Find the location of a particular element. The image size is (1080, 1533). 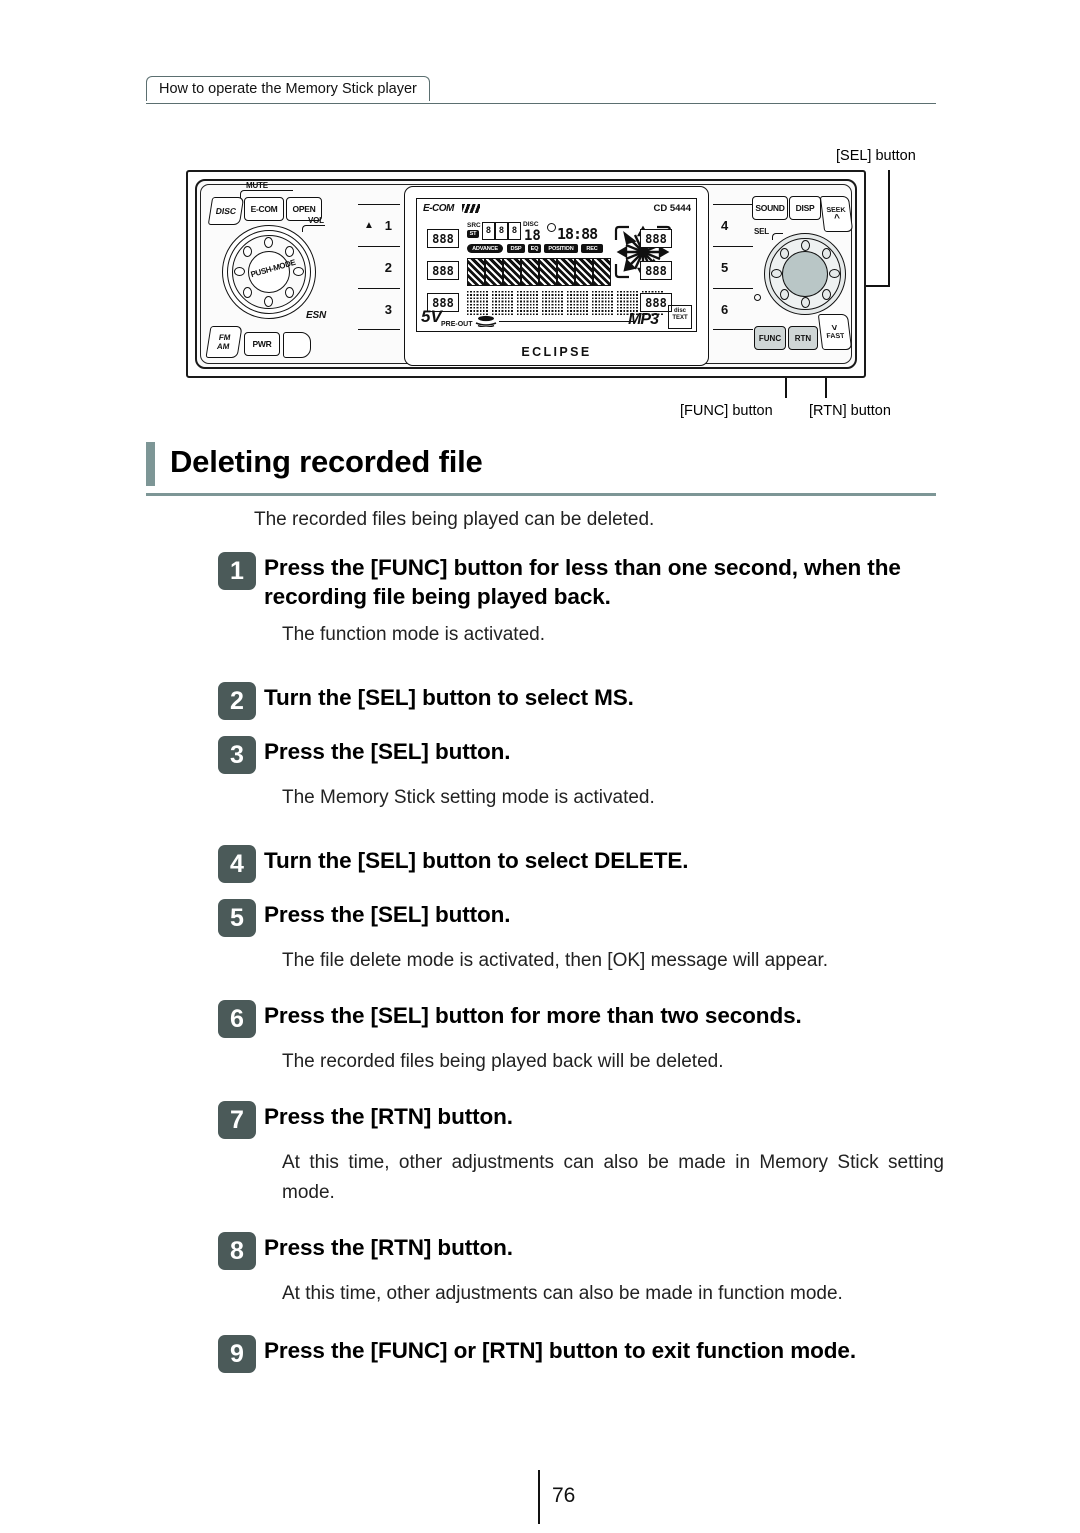

sel-label: SEL is located at coordinates (761, 231).